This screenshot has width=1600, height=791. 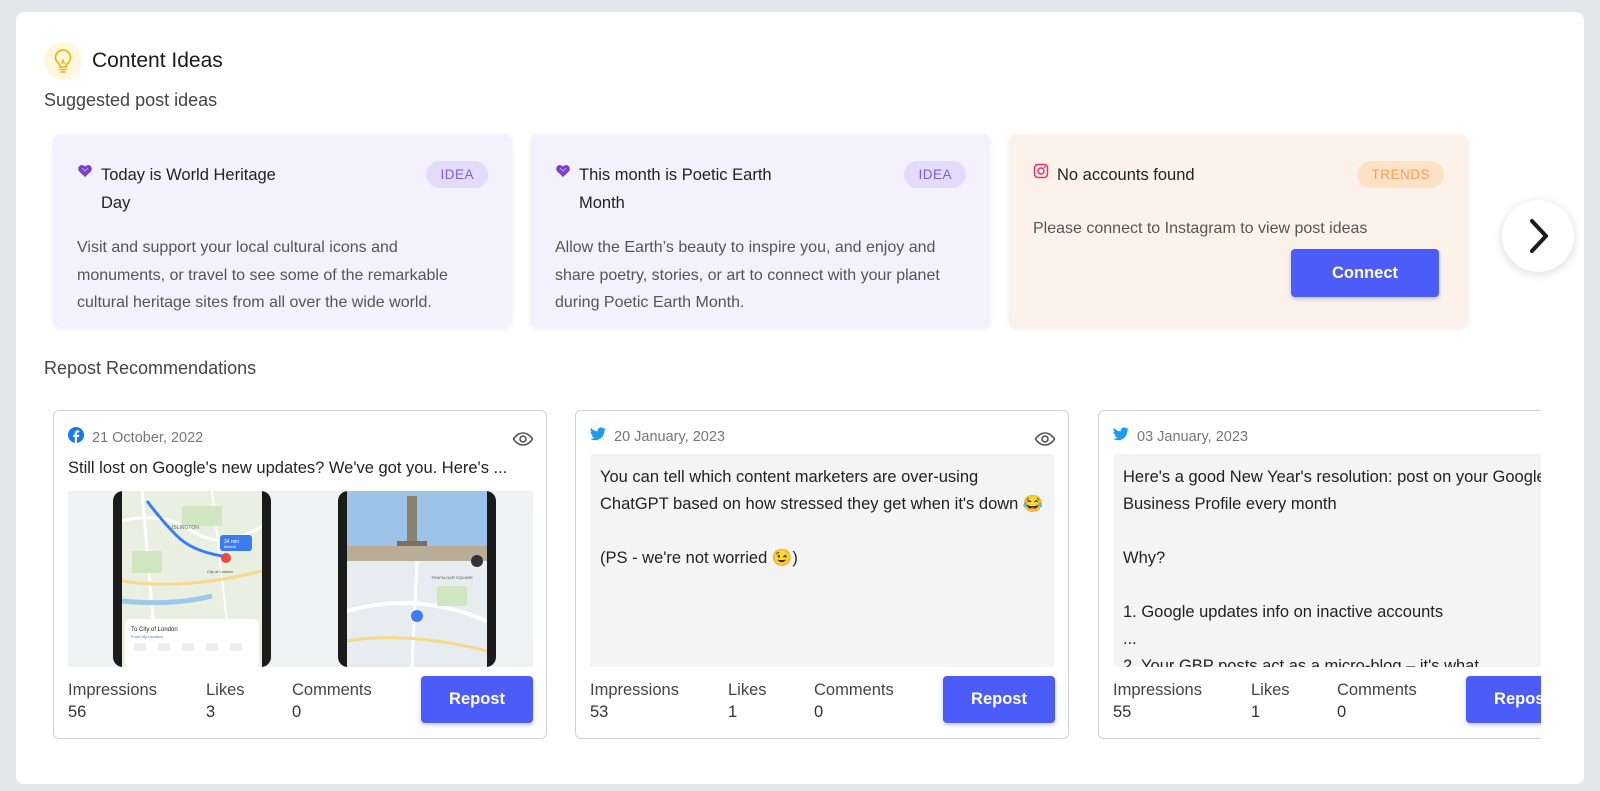 What do you see at coordinates (230, 546) in the screenshot?
I see `svg-text: fastest` at bounding box center [230, 546].